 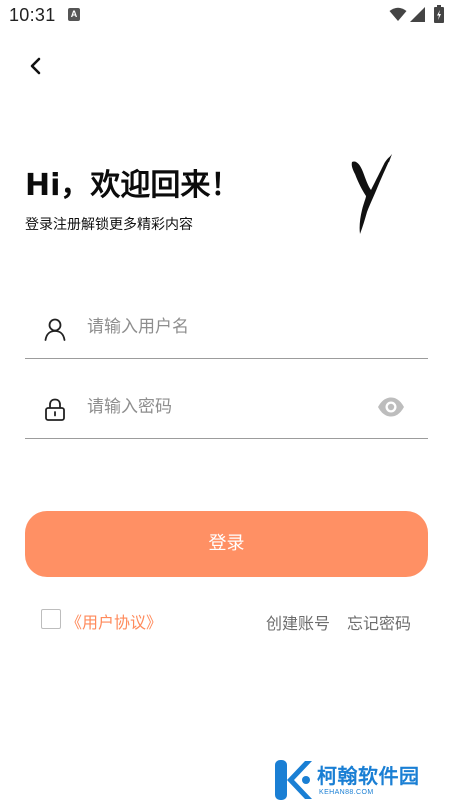 I want to click on password-input, so click(x=227, y=407).